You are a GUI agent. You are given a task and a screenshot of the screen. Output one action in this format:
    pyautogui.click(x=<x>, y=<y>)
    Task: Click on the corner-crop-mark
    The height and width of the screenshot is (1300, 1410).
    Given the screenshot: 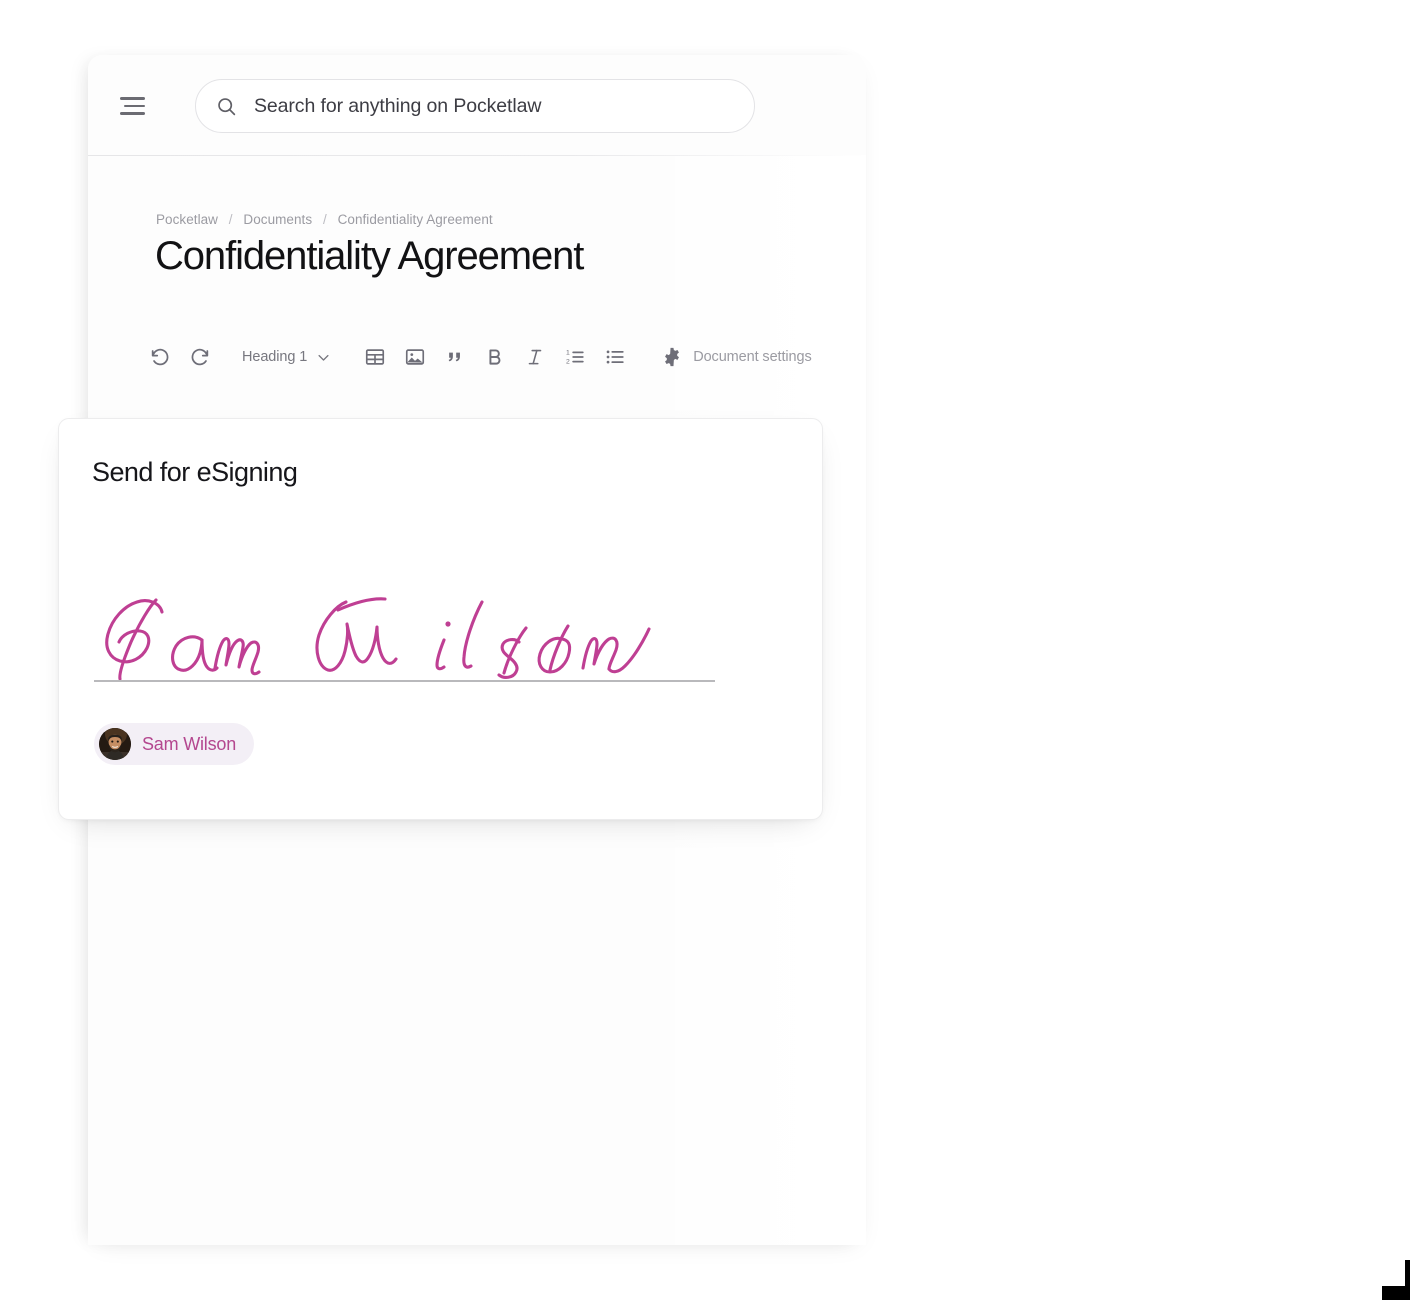 What is the action you would take?
    pyautogui.click(x=1396, y=1280)
    